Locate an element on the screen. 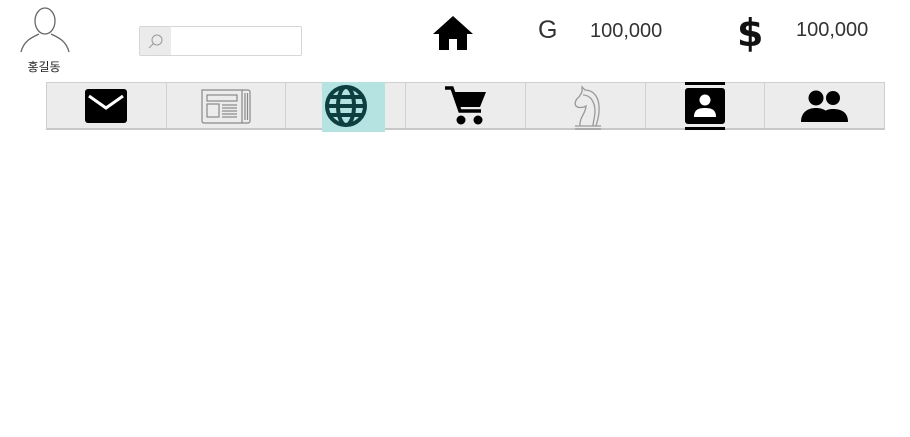 The height and width of the screenshot is (437, 910). home-icon is located at coordinates (453, 33).